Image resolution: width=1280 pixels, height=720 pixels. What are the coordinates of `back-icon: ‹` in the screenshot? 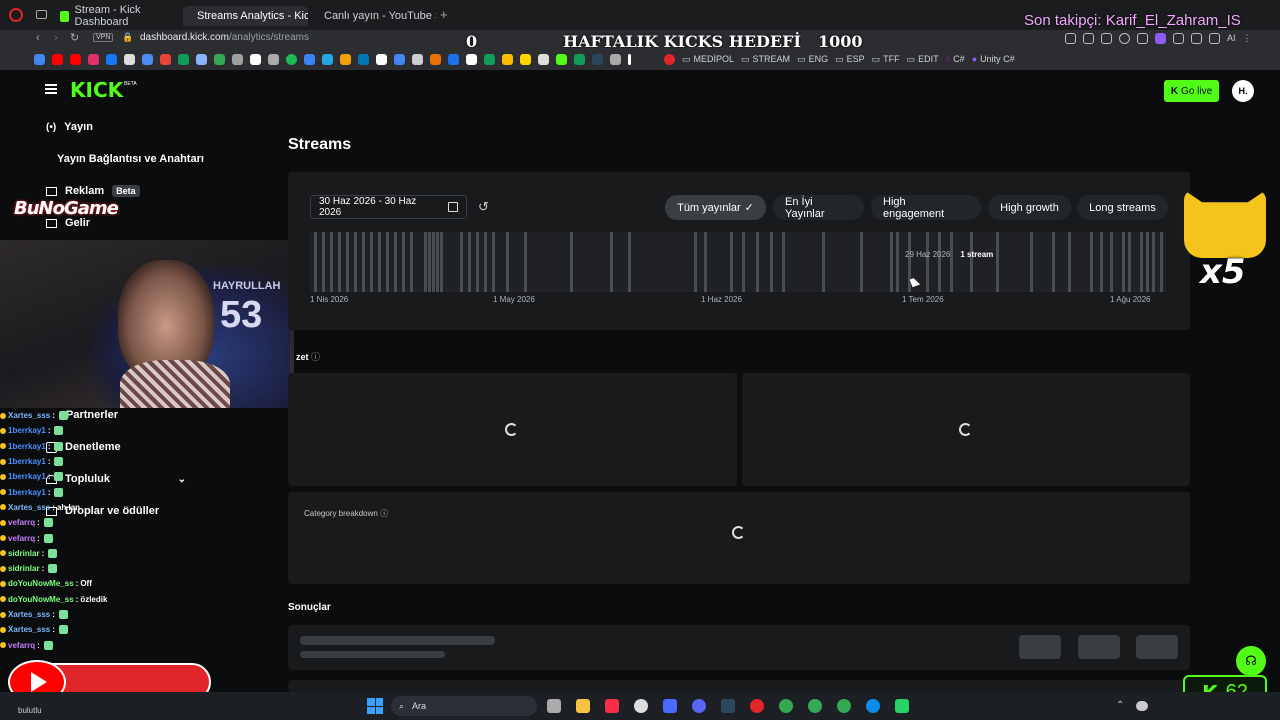 It's located at (38, 38).